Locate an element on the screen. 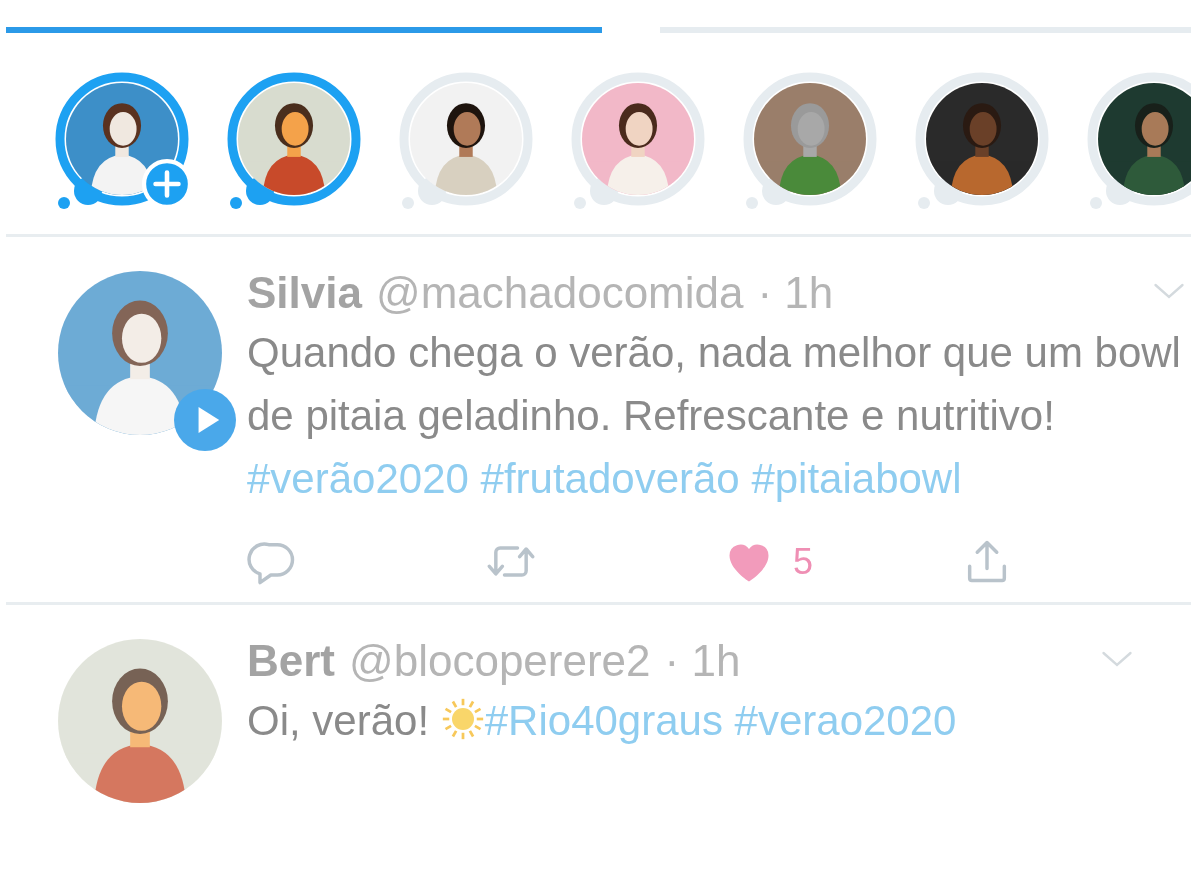 The width and height of the screenshot is (1191, 882). user-name: Bert is located at coordinates (291, 661).